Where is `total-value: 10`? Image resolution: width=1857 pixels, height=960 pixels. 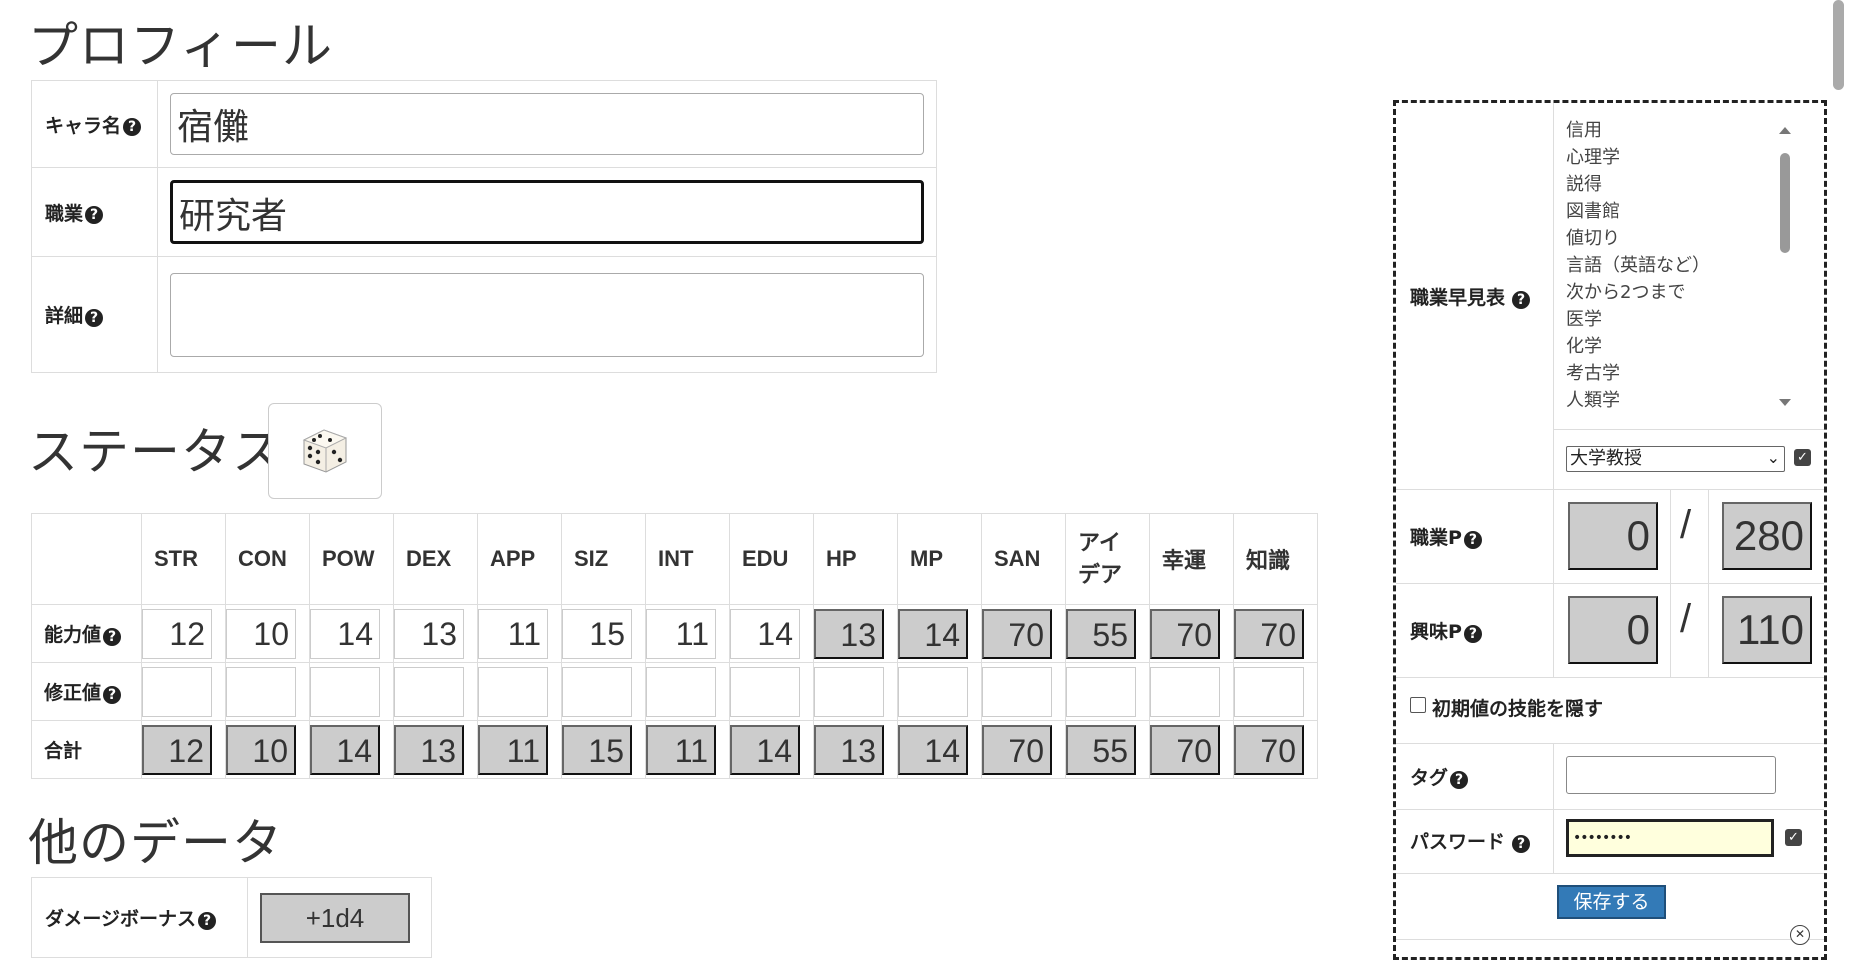
total-value: 10 is located at coordinates (261, 749).